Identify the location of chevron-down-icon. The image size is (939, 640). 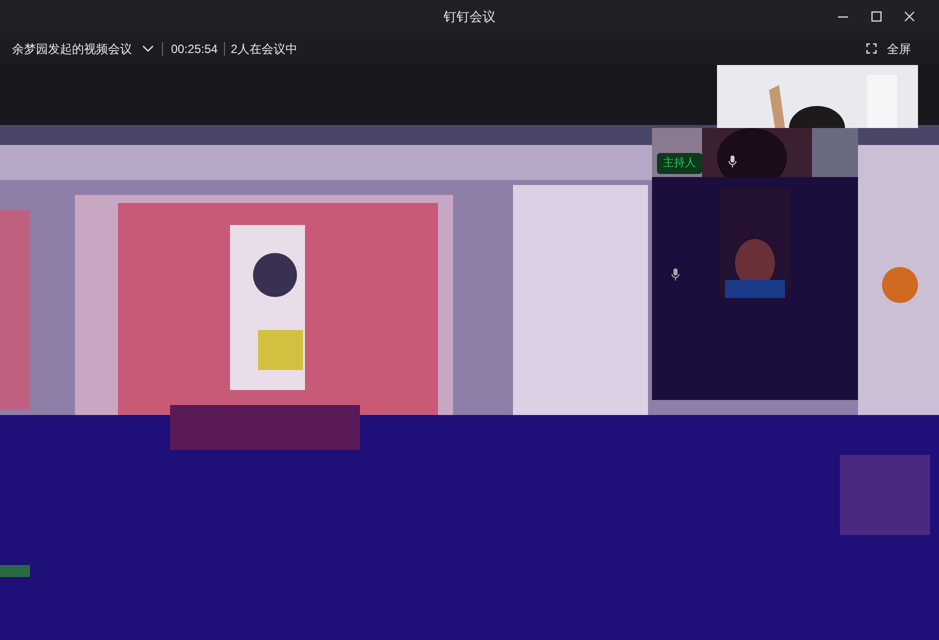
(148, 48).